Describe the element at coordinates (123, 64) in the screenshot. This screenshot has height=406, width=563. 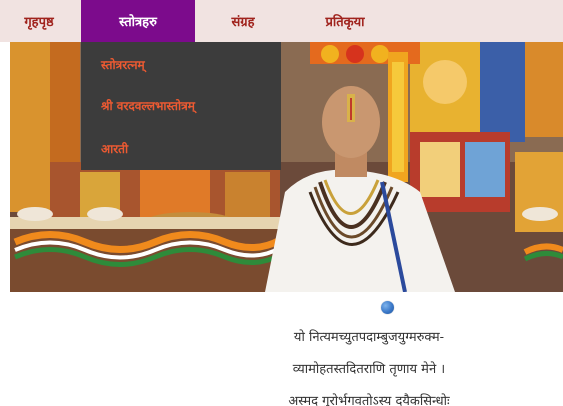
I see `dropdown-item-stotraratnam: स्तोत्ररत्नम्` at that location.